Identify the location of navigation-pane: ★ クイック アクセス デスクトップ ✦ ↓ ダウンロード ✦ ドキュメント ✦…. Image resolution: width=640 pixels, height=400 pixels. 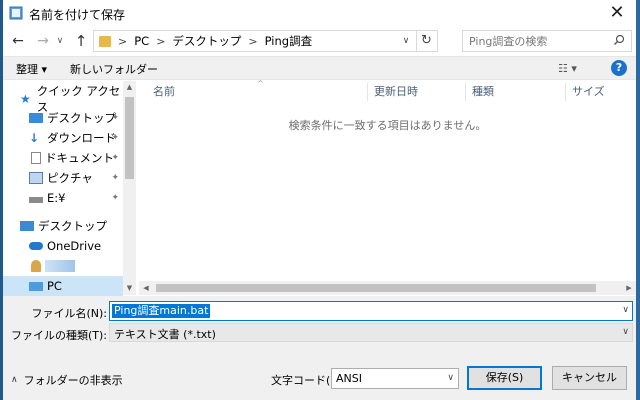
(69, 188).